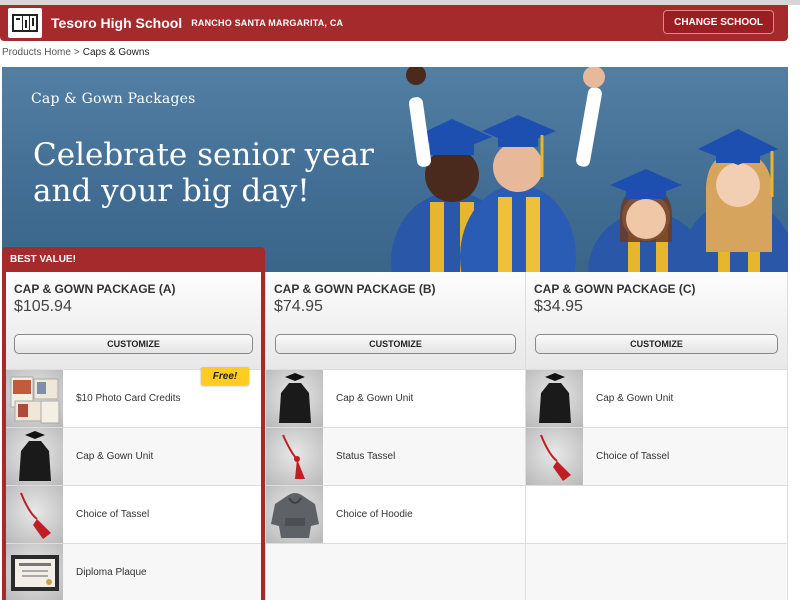  Describe the element at coordinates (133, 321) in the screenshot. I see `package-a-header: CAP & GOWN PACKAGE (A) $105.94 CUSTOMIZE` at that location.